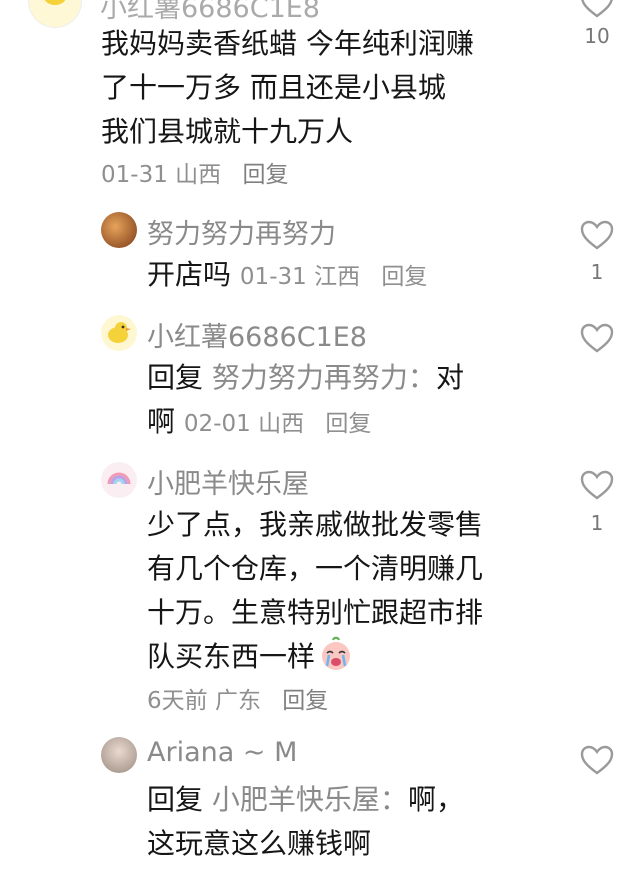 Image resolution: width=640 pixels, height=878 pixels. What do you see at coordinates (287, 87) in the screenshot?
I see `comment-text: 我妈妈卖香纸蜡 今年纯利润赚 了十一万多 而且还是小县城 我们县城就十九万人` at bounding box center [287, 87].